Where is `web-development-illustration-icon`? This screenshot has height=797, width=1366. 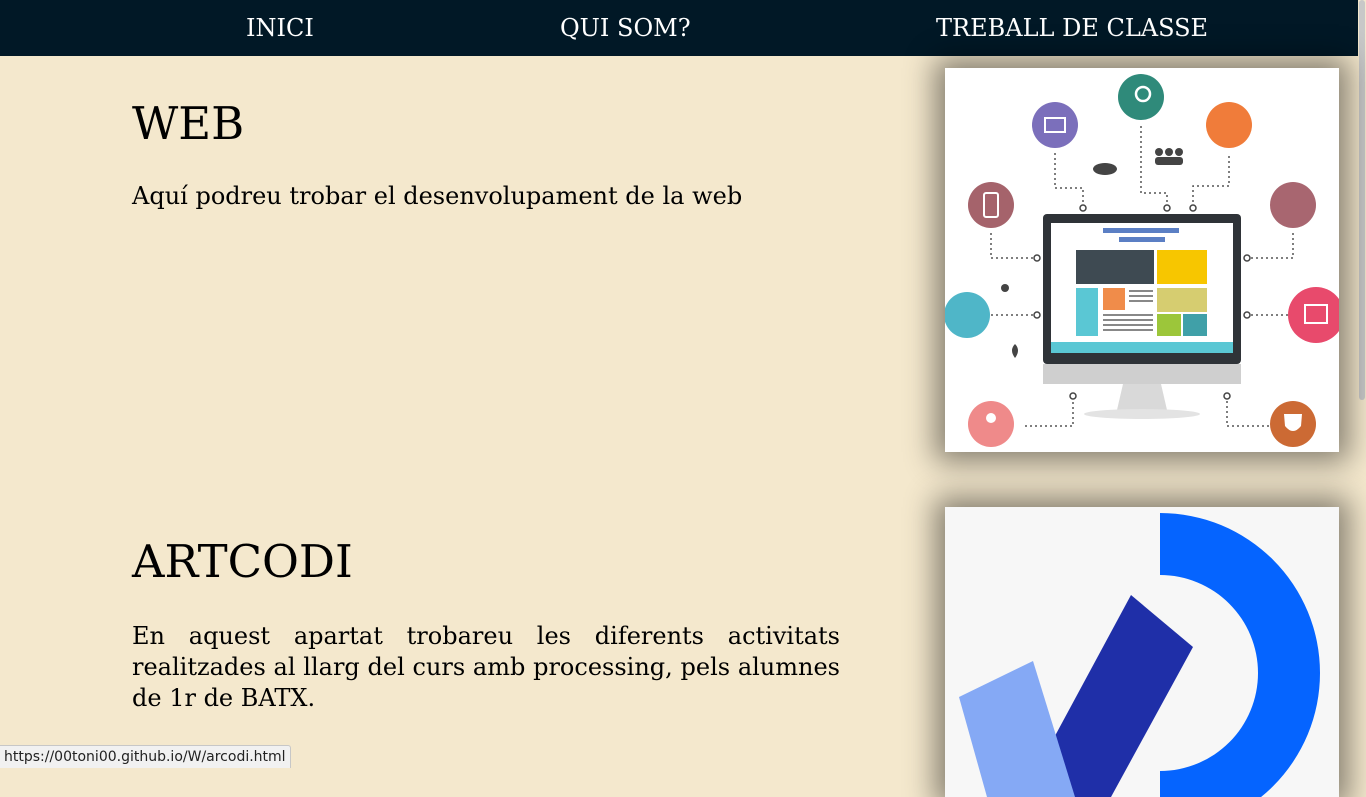
web-development-illustration-icon is located at coordinates (1142, 260).